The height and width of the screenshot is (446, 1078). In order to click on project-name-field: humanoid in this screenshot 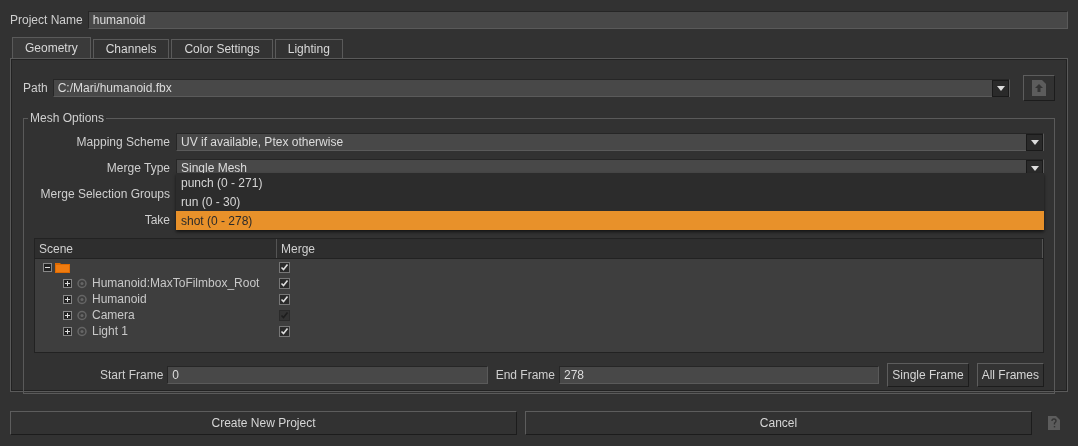, I will do `click(577, 20)`.